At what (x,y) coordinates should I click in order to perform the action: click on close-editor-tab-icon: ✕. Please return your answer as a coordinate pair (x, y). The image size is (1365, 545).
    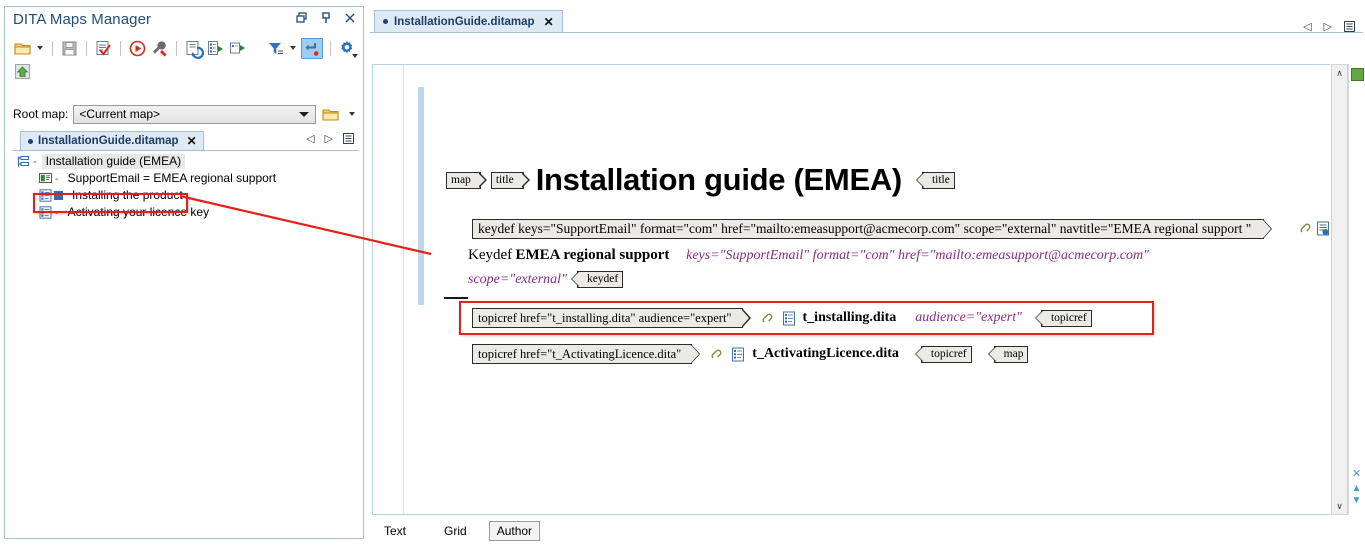
    Looking at the image, I should click on (549, 22).